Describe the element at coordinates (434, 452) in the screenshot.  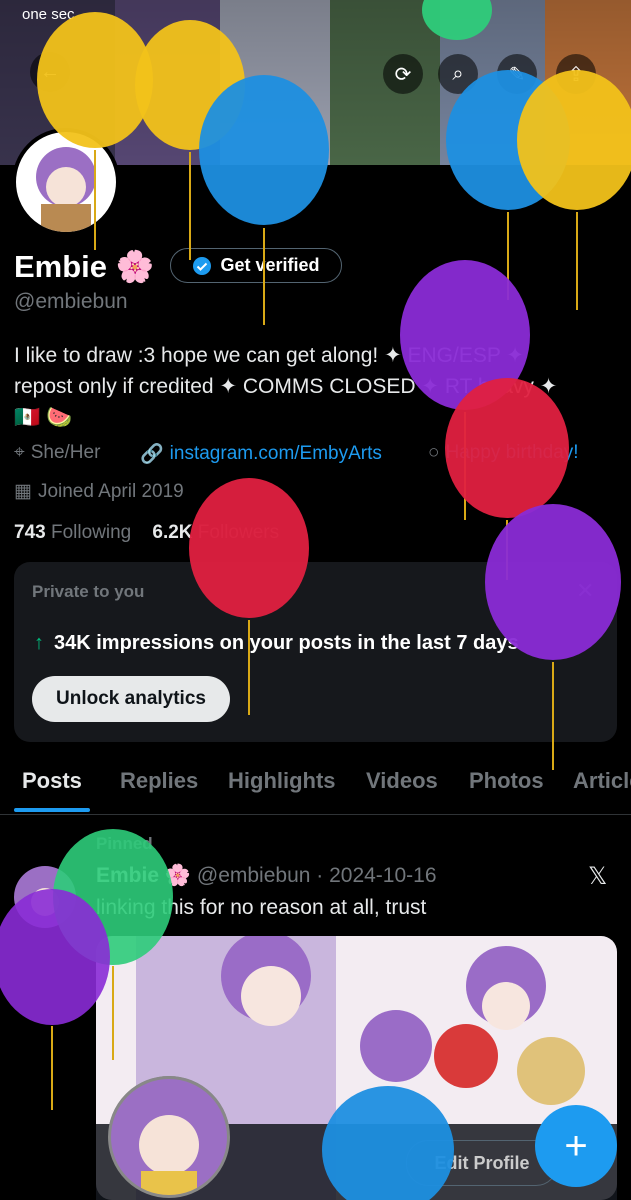
I see `balloon-icon: ○` at that location.